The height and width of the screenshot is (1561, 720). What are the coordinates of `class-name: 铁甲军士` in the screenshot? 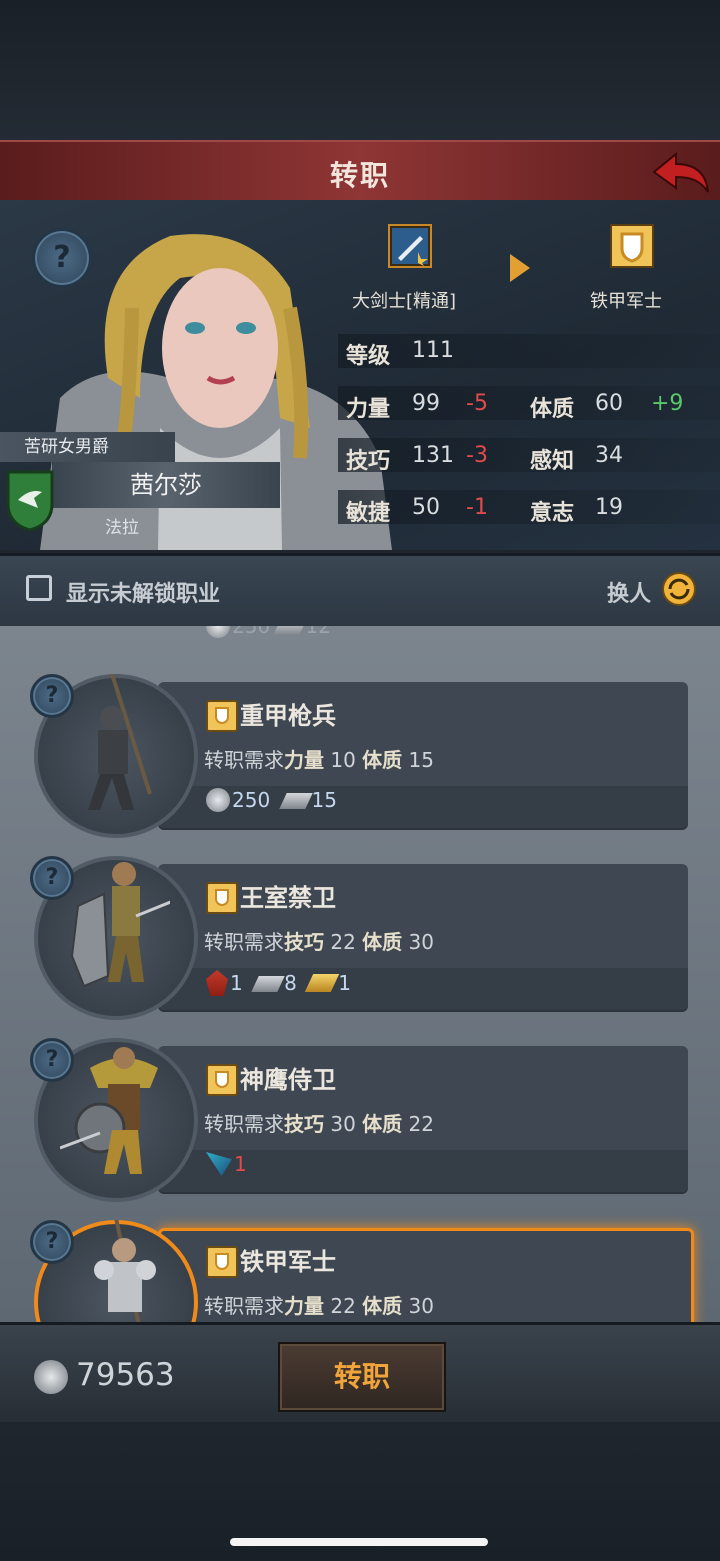 It's located at (288, 1262).